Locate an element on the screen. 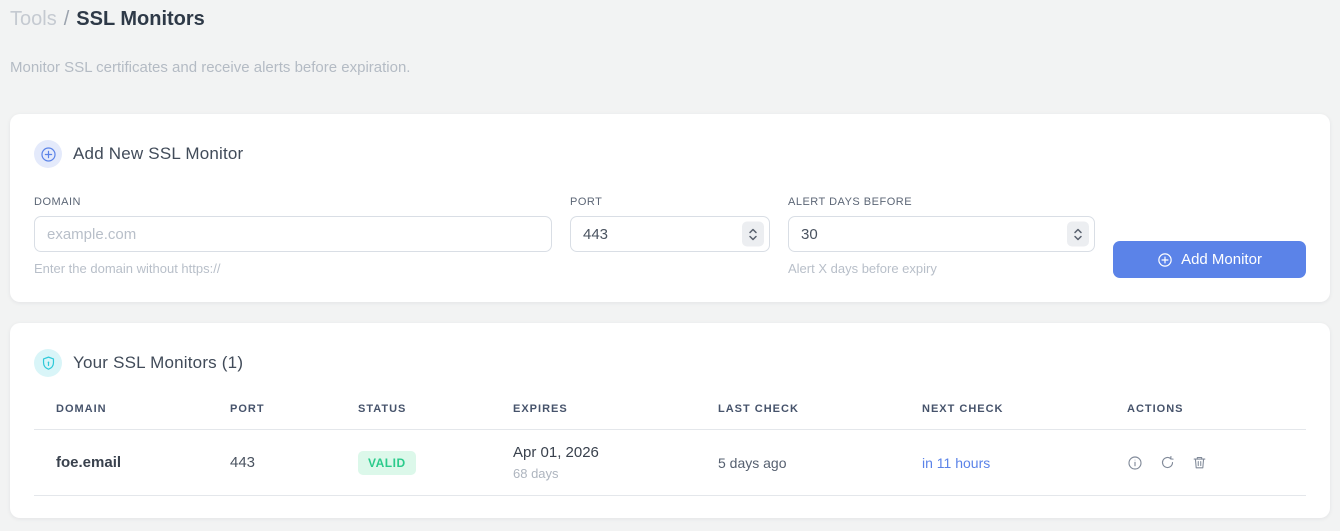 Image resolution: width=1340 pixels, height=531 pixels. column-header-actions: ACTIONS is located at coordinates (1205, 416).